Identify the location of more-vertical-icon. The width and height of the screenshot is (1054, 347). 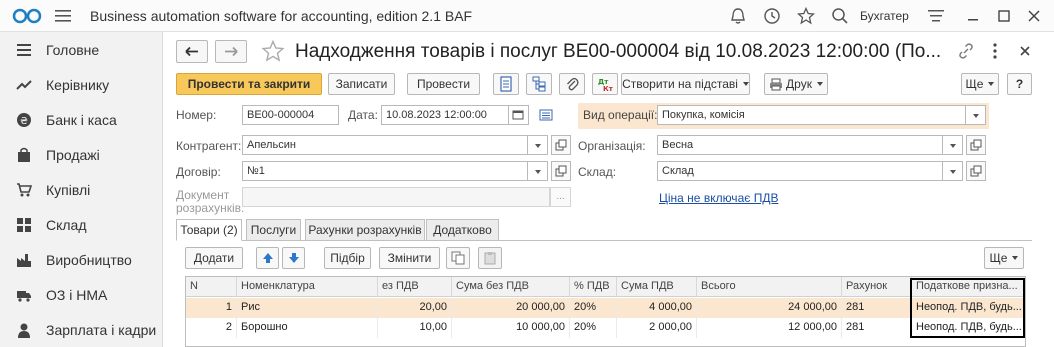
(995, 51).